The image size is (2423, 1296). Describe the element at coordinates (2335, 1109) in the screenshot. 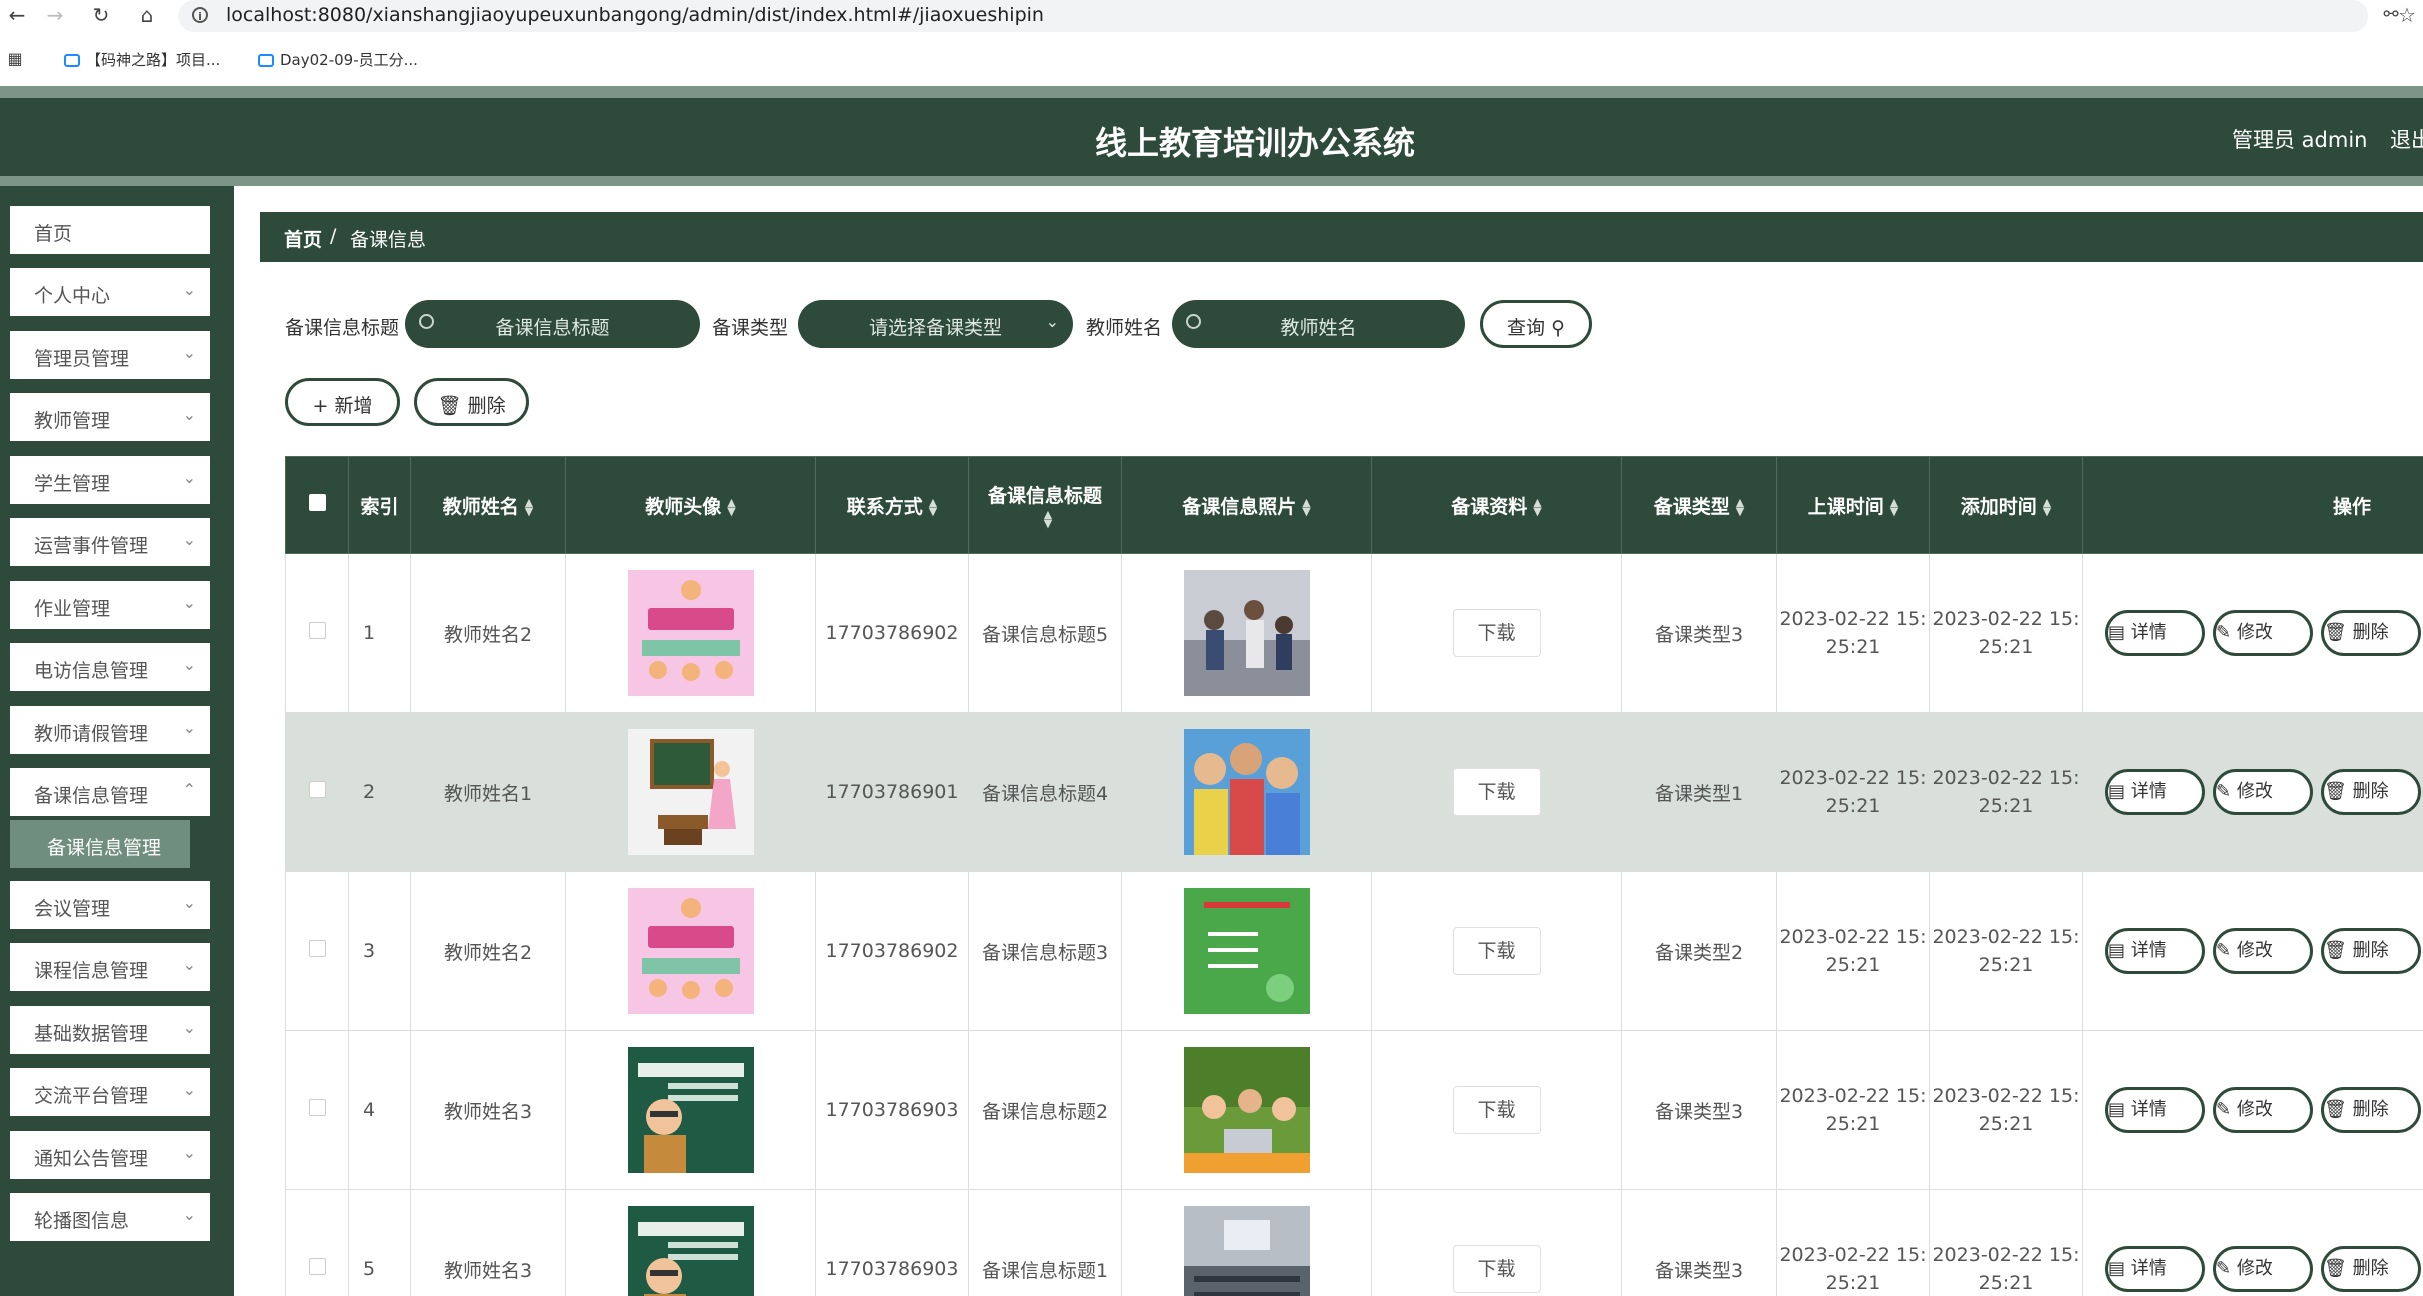

I see `trash-icon: 🗑` at that location.